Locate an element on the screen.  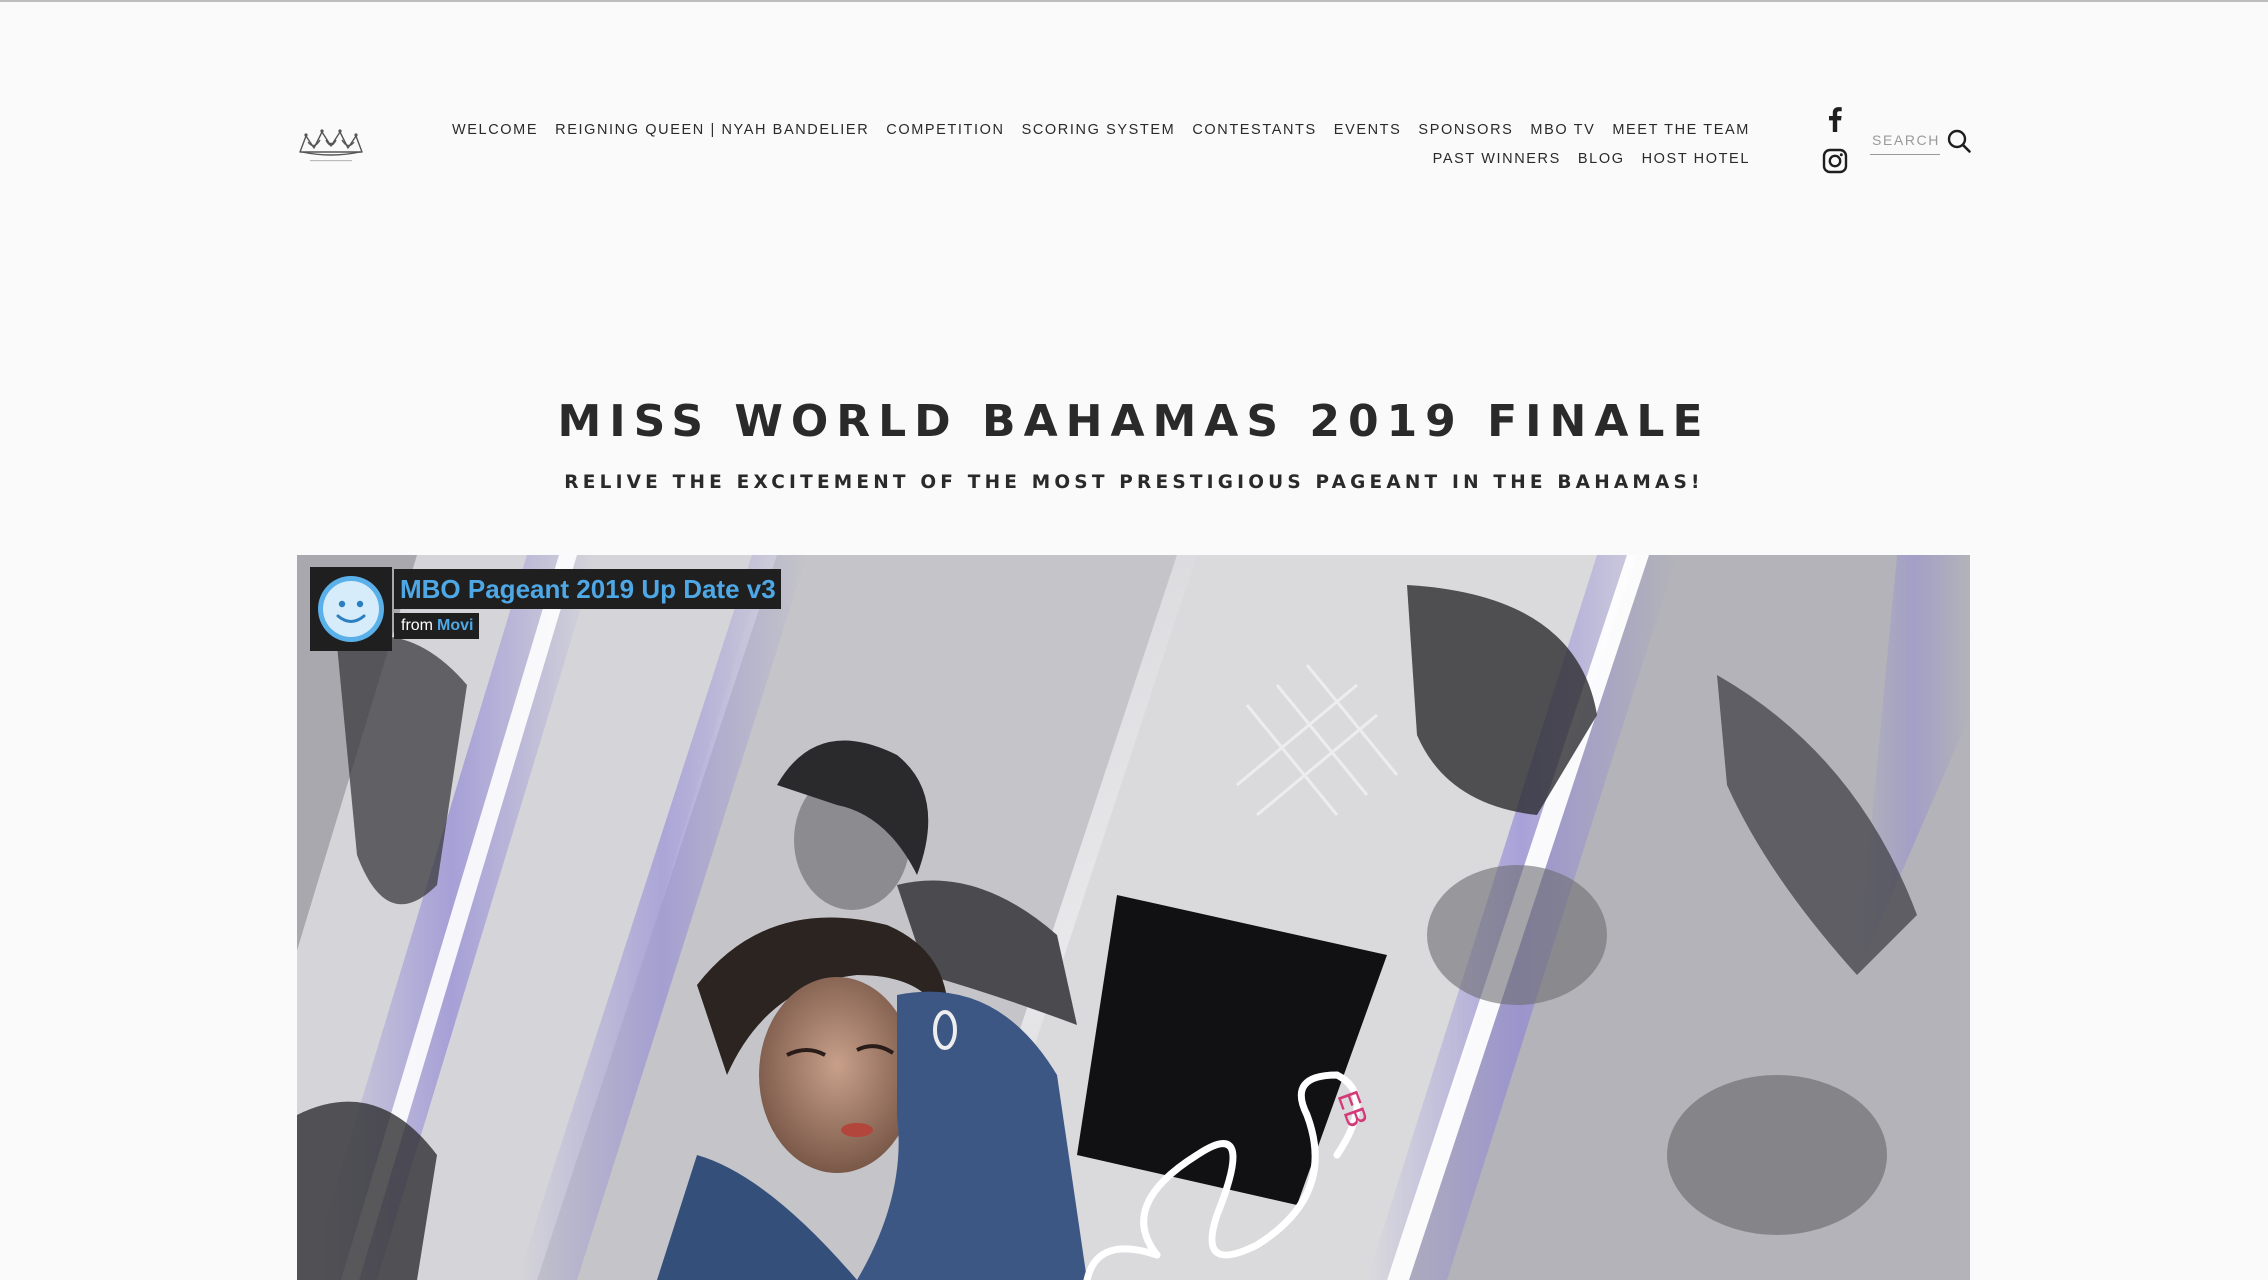
page-title: MISS WORLD BAHAMAS 2019 FINALE is located at coordinates (1134, 421).